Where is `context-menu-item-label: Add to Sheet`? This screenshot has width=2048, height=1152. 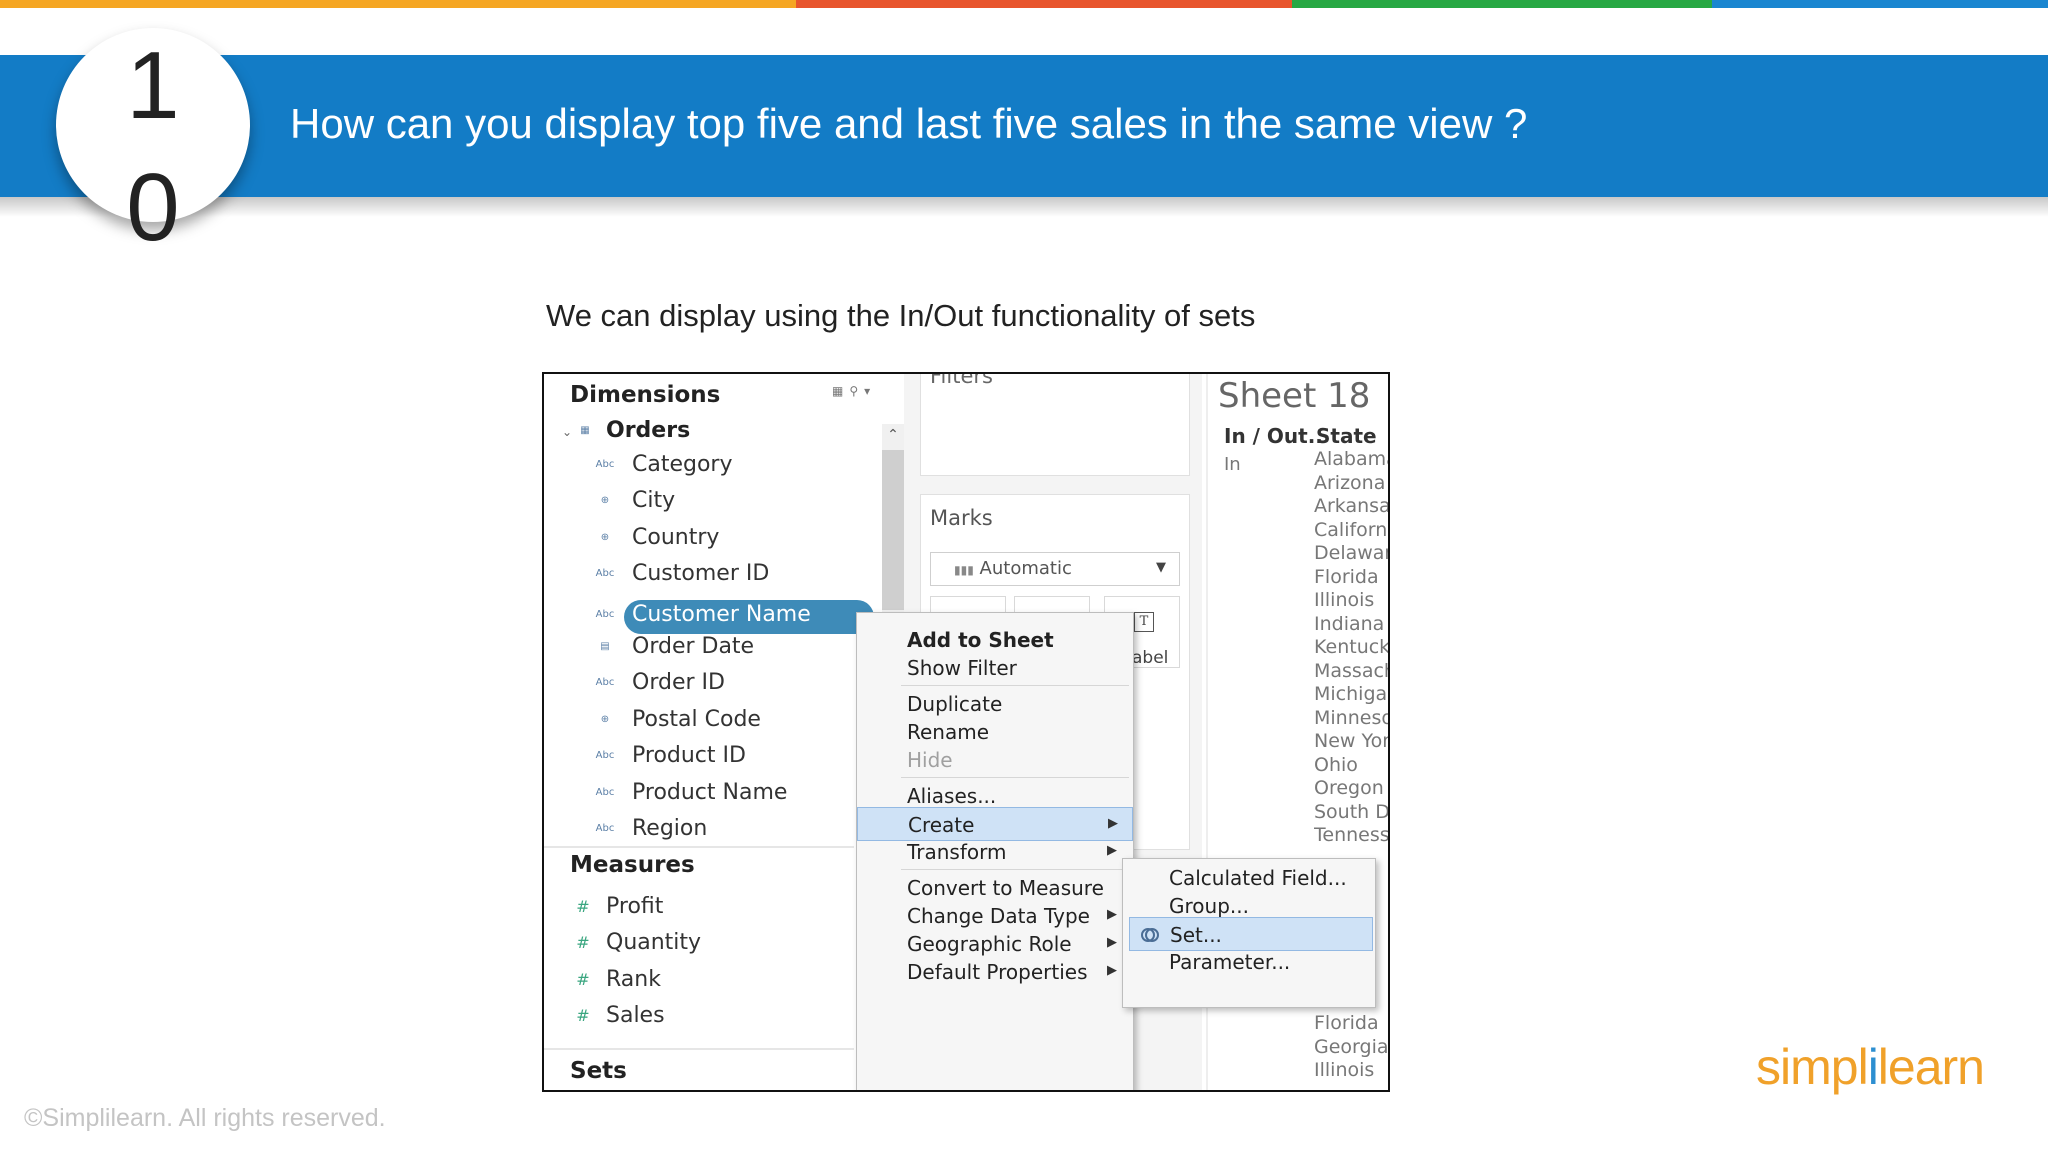
context-menu-item-label: Add to Sheet is located at coordinates (980, 640).